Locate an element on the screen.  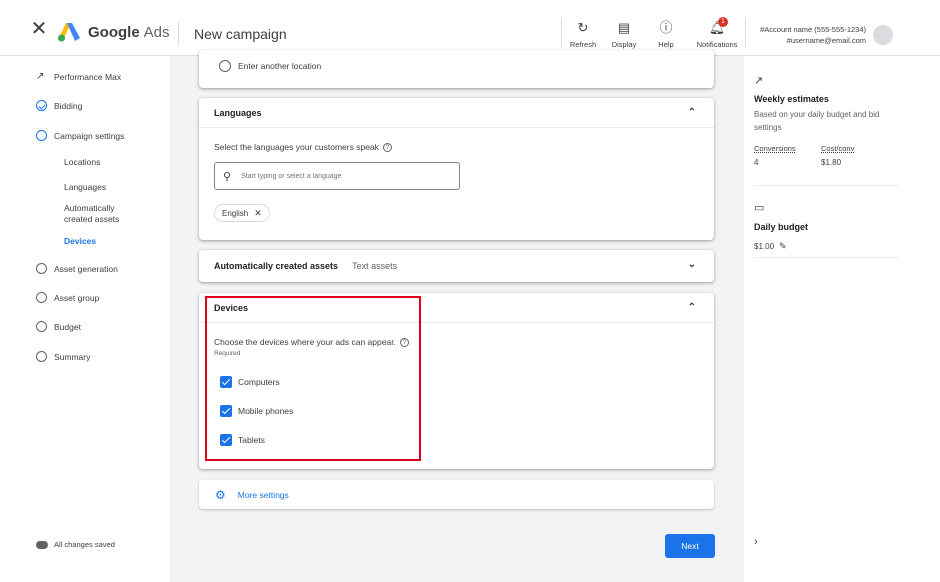
notification-badge: 1 is located at coordinates (723, 22).